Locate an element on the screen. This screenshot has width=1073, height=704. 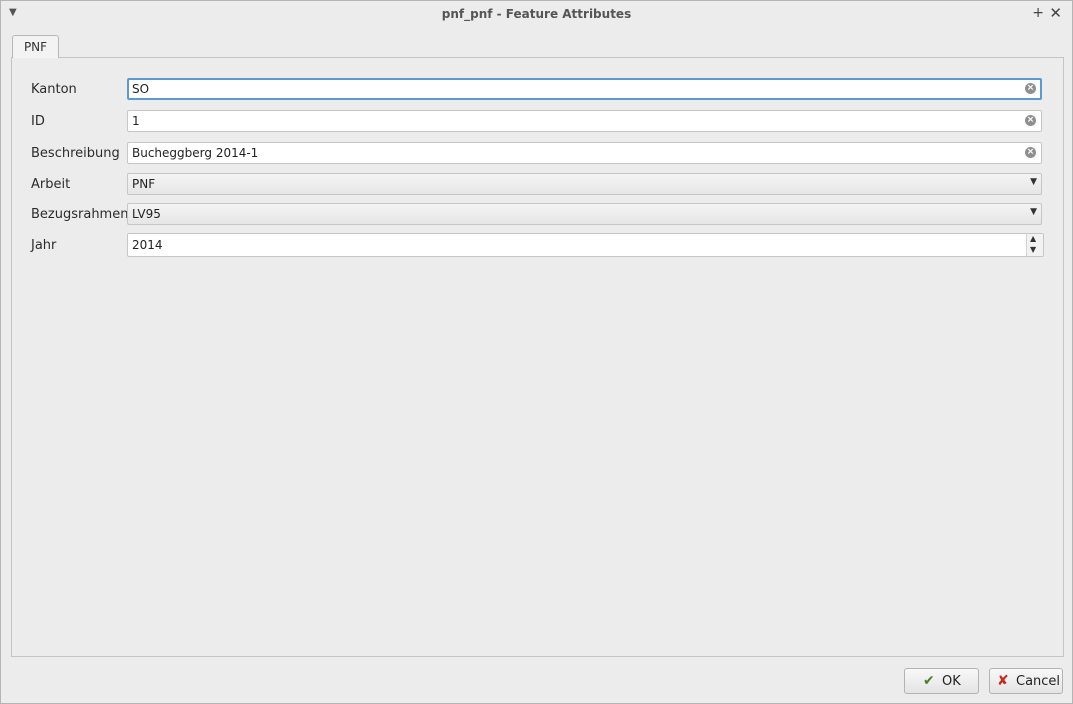
cancel-button: ✘ Cancel is located at coordinates (1026, 681).